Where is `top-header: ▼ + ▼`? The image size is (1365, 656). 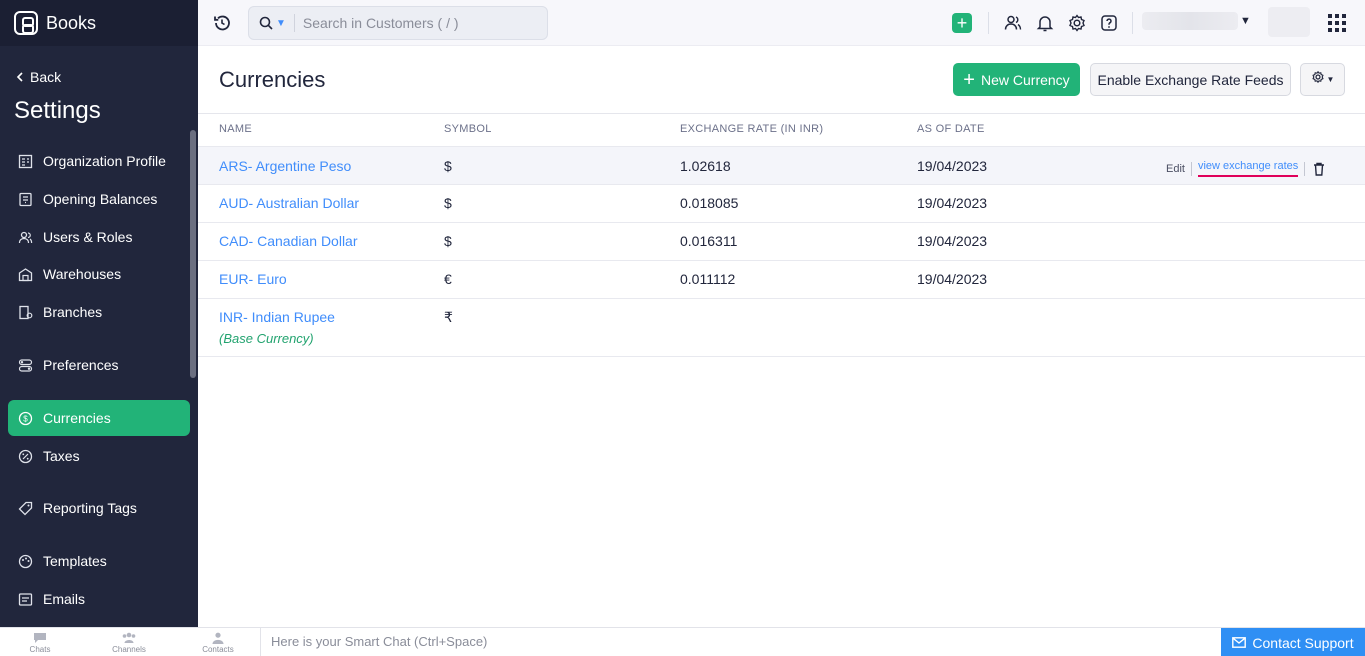
top-header: ▼ + ▼ is located at coordinates (781, 23).